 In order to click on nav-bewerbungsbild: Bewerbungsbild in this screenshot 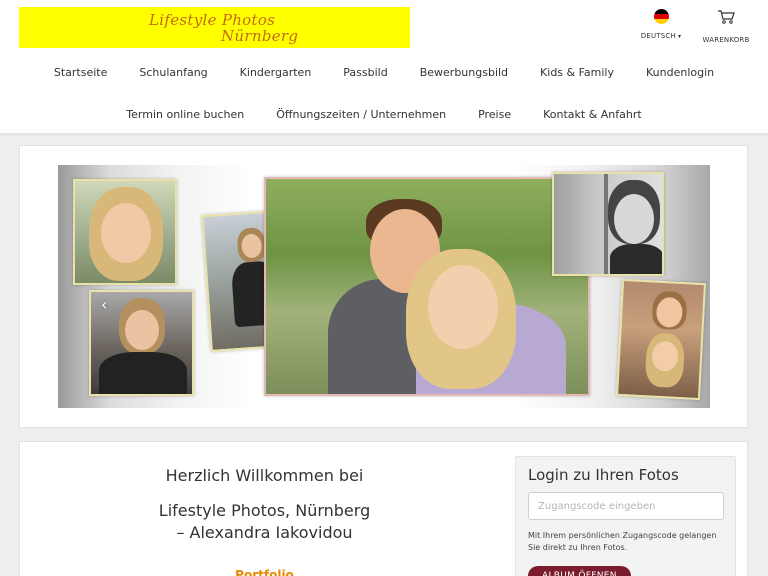, I will do `click(464, 72)`.